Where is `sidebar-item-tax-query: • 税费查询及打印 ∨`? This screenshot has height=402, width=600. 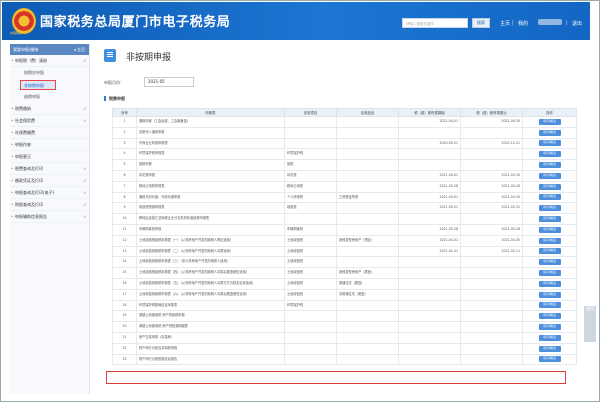
sidebar-item-tax-query: • 税费查询及打印 ∨ is located at coordinates (49, 169).